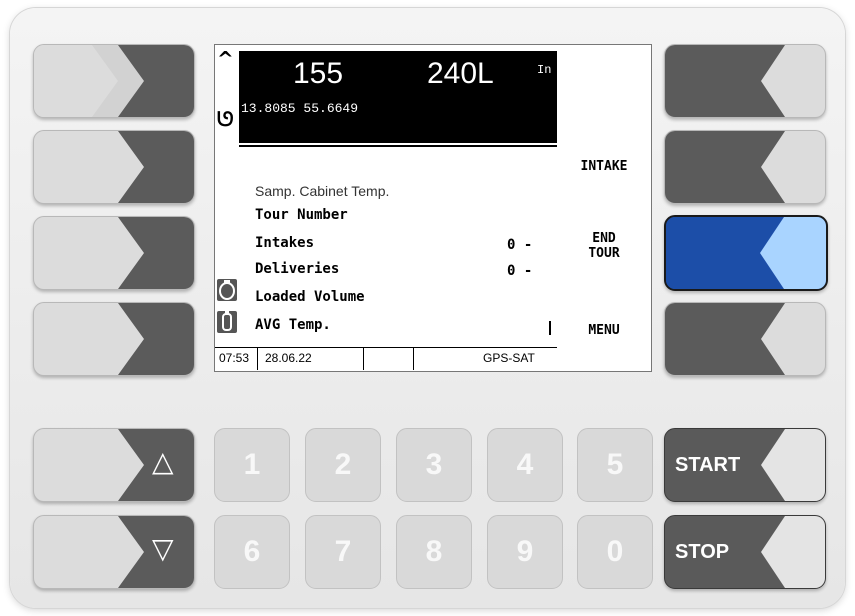  Describe the element at coordinates (615, 552) in the screenshot. I see `key-0: 0` at that location.